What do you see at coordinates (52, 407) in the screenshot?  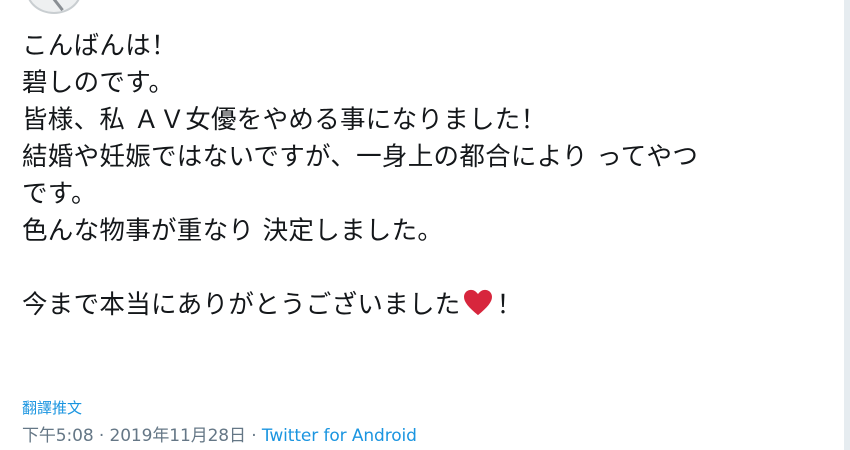 I see `translate-tweet-link: 翻譯推文` at bounding box center [52, 407].